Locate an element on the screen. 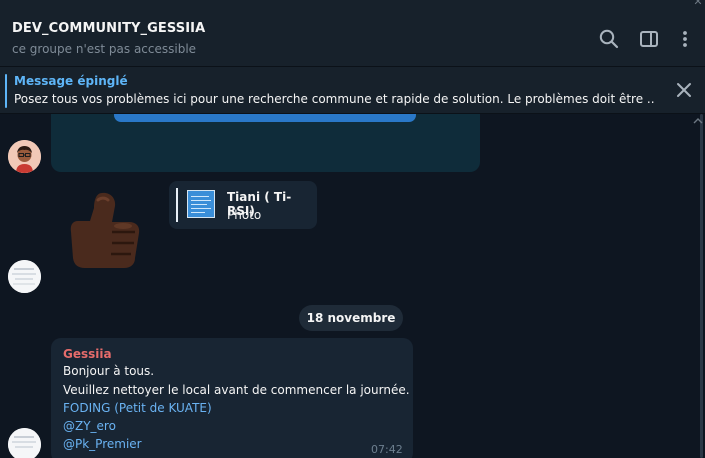  photo-message: Tiani ( Ti-RSI) Photo is located at coordinates (243, 205).